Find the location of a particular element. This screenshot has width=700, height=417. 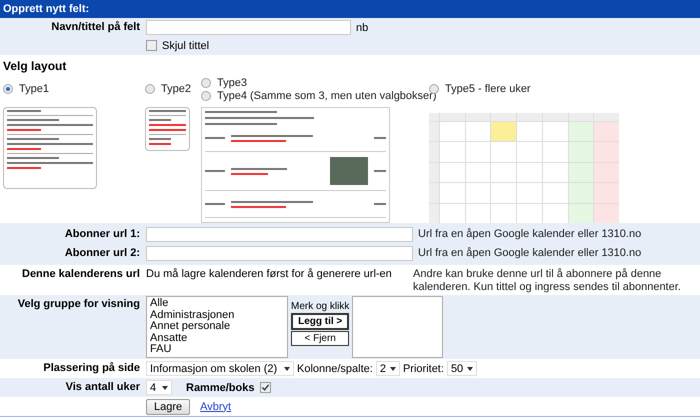

cancel-link: Avbryt is located at coordinates (216, 406).